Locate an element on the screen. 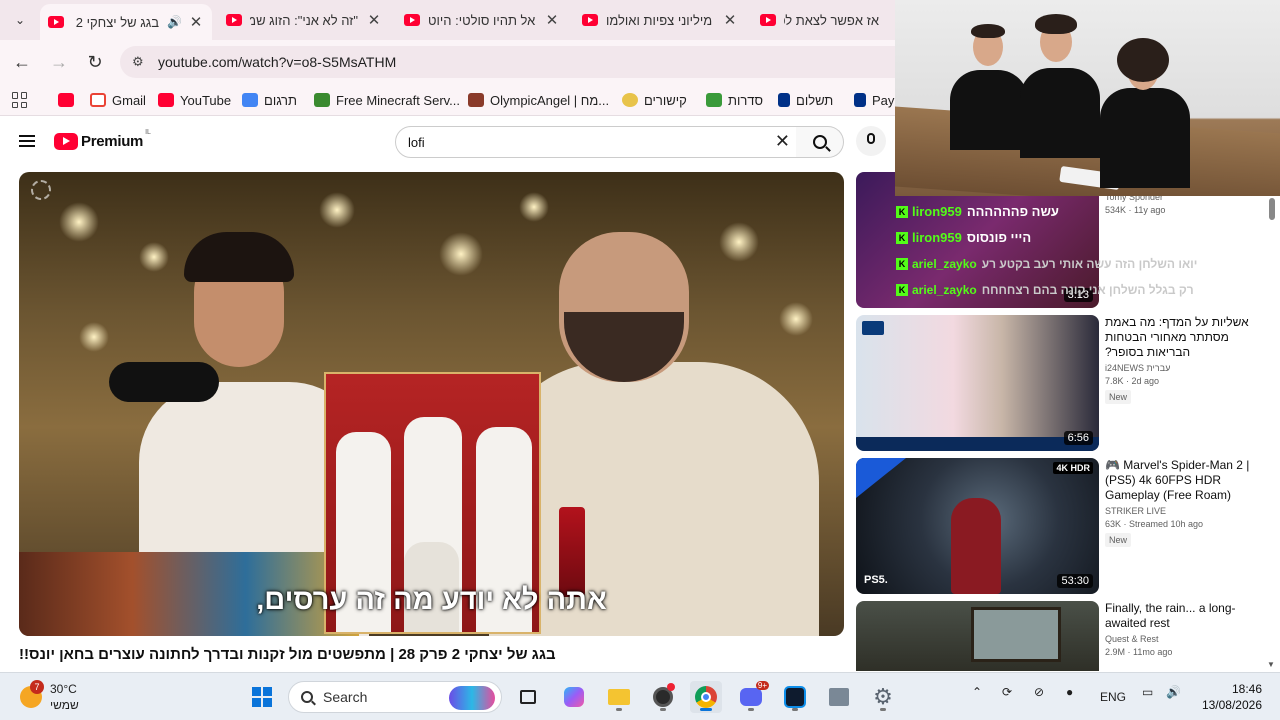 The image size is (1280, 720). tab-title: אל תהיו סולטי: היוט is located at coordinates (482, 20).